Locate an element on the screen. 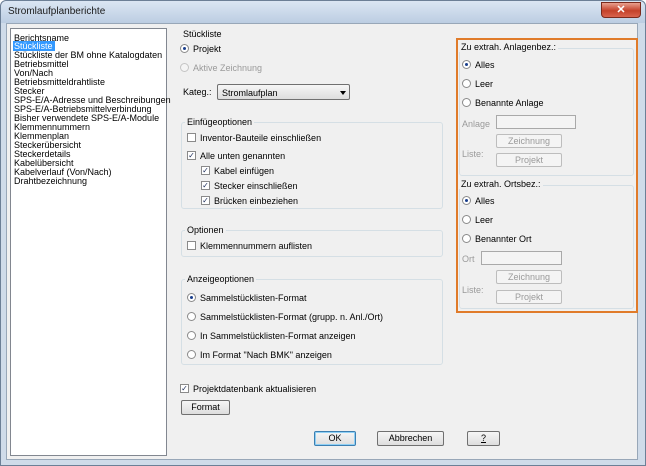 The width and height of the screenshot is (646, 466). radio-sammel is located at coordinates (191, 297).